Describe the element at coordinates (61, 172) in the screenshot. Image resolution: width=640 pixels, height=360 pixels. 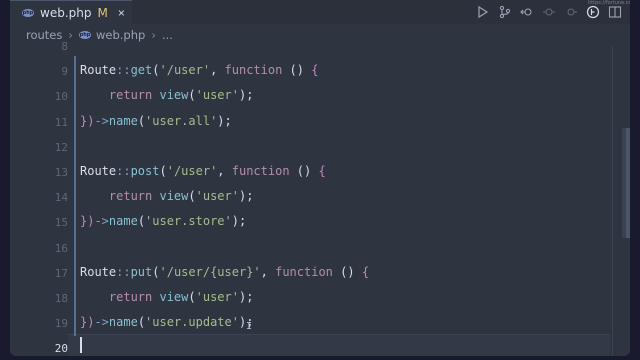
I see `line-number: 13` at that location.